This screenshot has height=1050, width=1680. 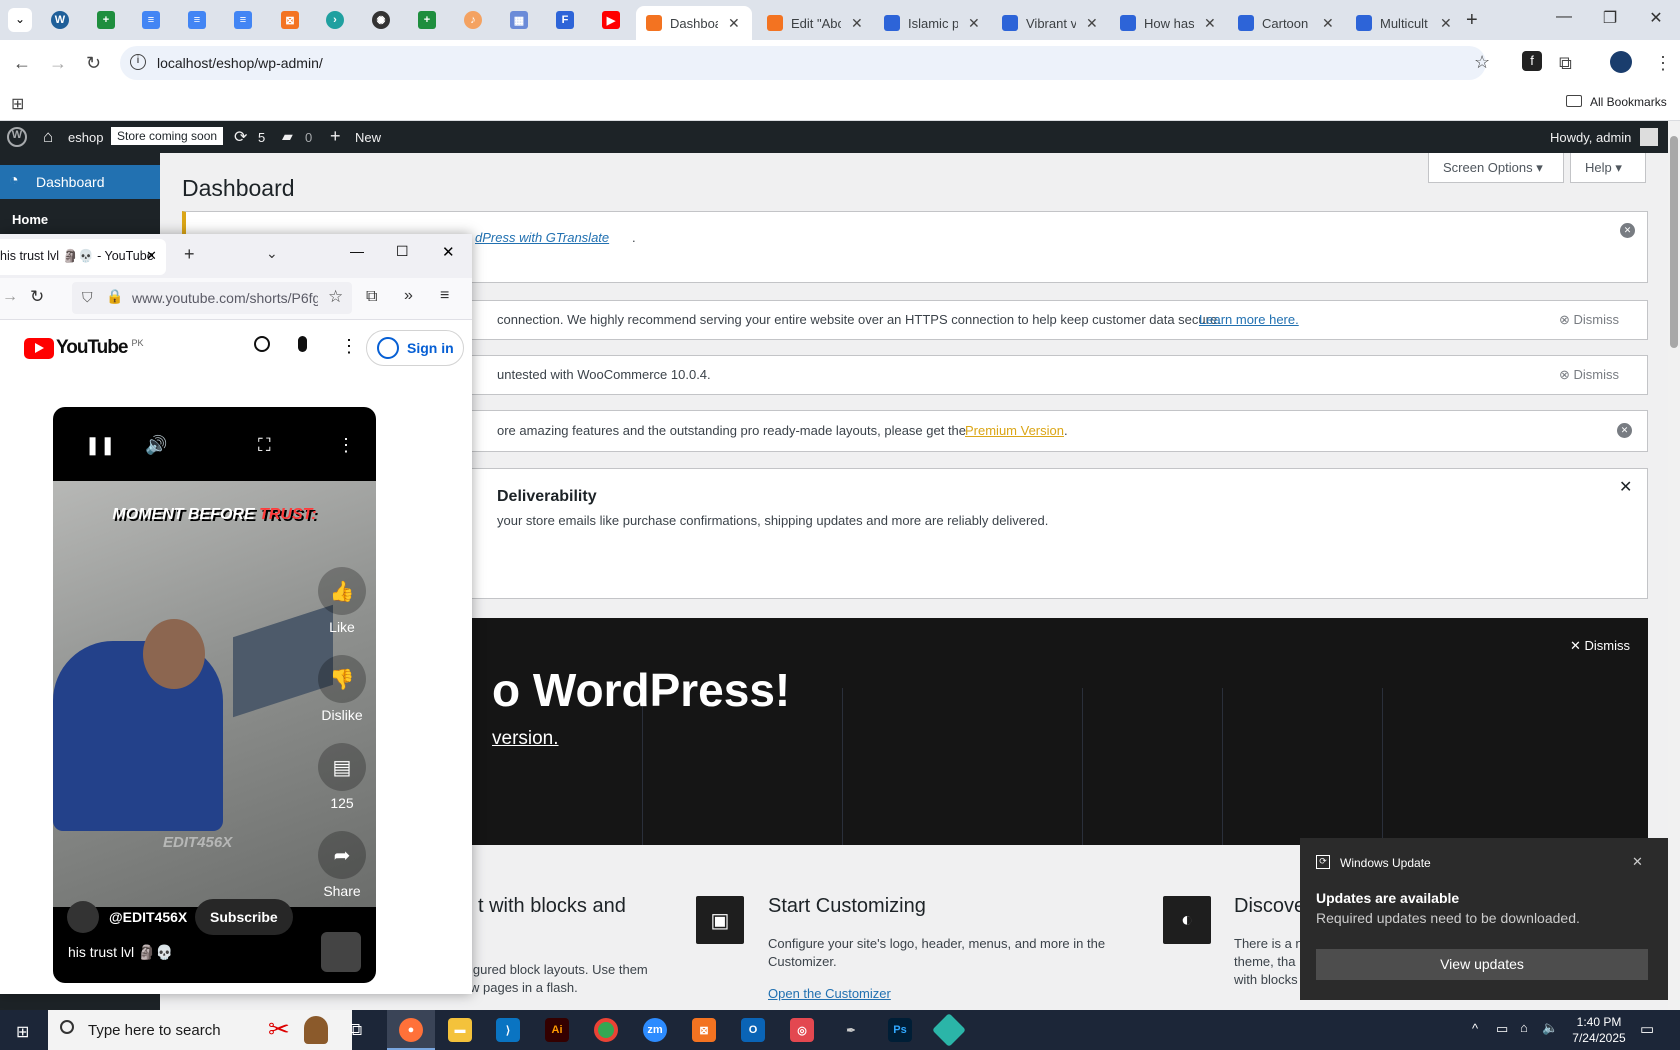 What do you see at coordinates (694, 23) in the screenshot?
I see `tab-dashboard: Dashboard ✕` at bounding box center [694, 23].